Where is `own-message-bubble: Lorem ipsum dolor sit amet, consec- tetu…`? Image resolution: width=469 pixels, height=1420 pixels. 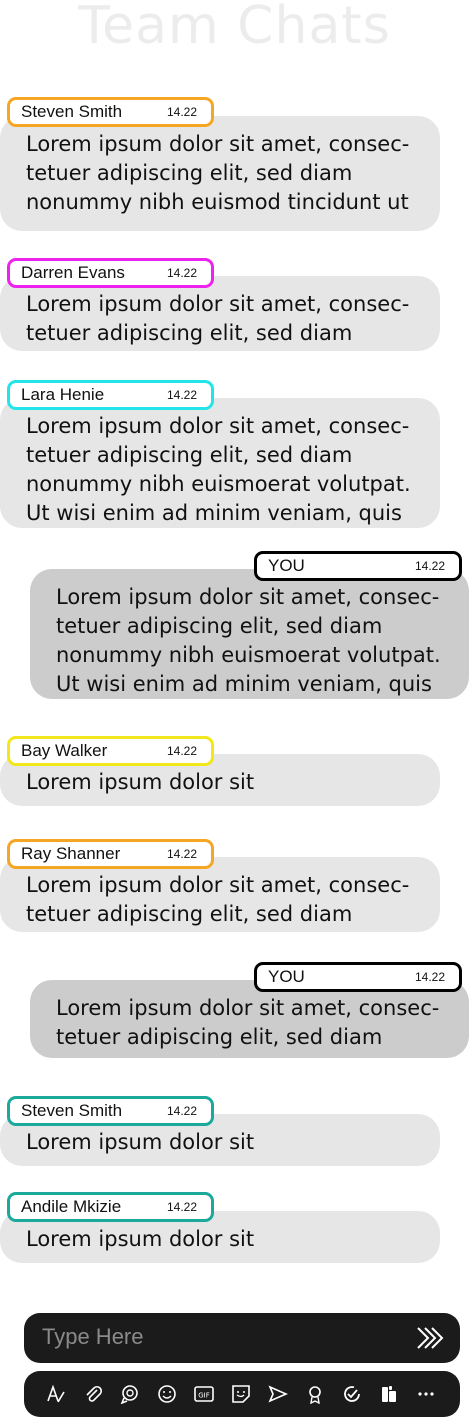
own-message-bubble: Lorem ipsum dolor sit amet, consec- tetu… is located at coordinates (249, 634).